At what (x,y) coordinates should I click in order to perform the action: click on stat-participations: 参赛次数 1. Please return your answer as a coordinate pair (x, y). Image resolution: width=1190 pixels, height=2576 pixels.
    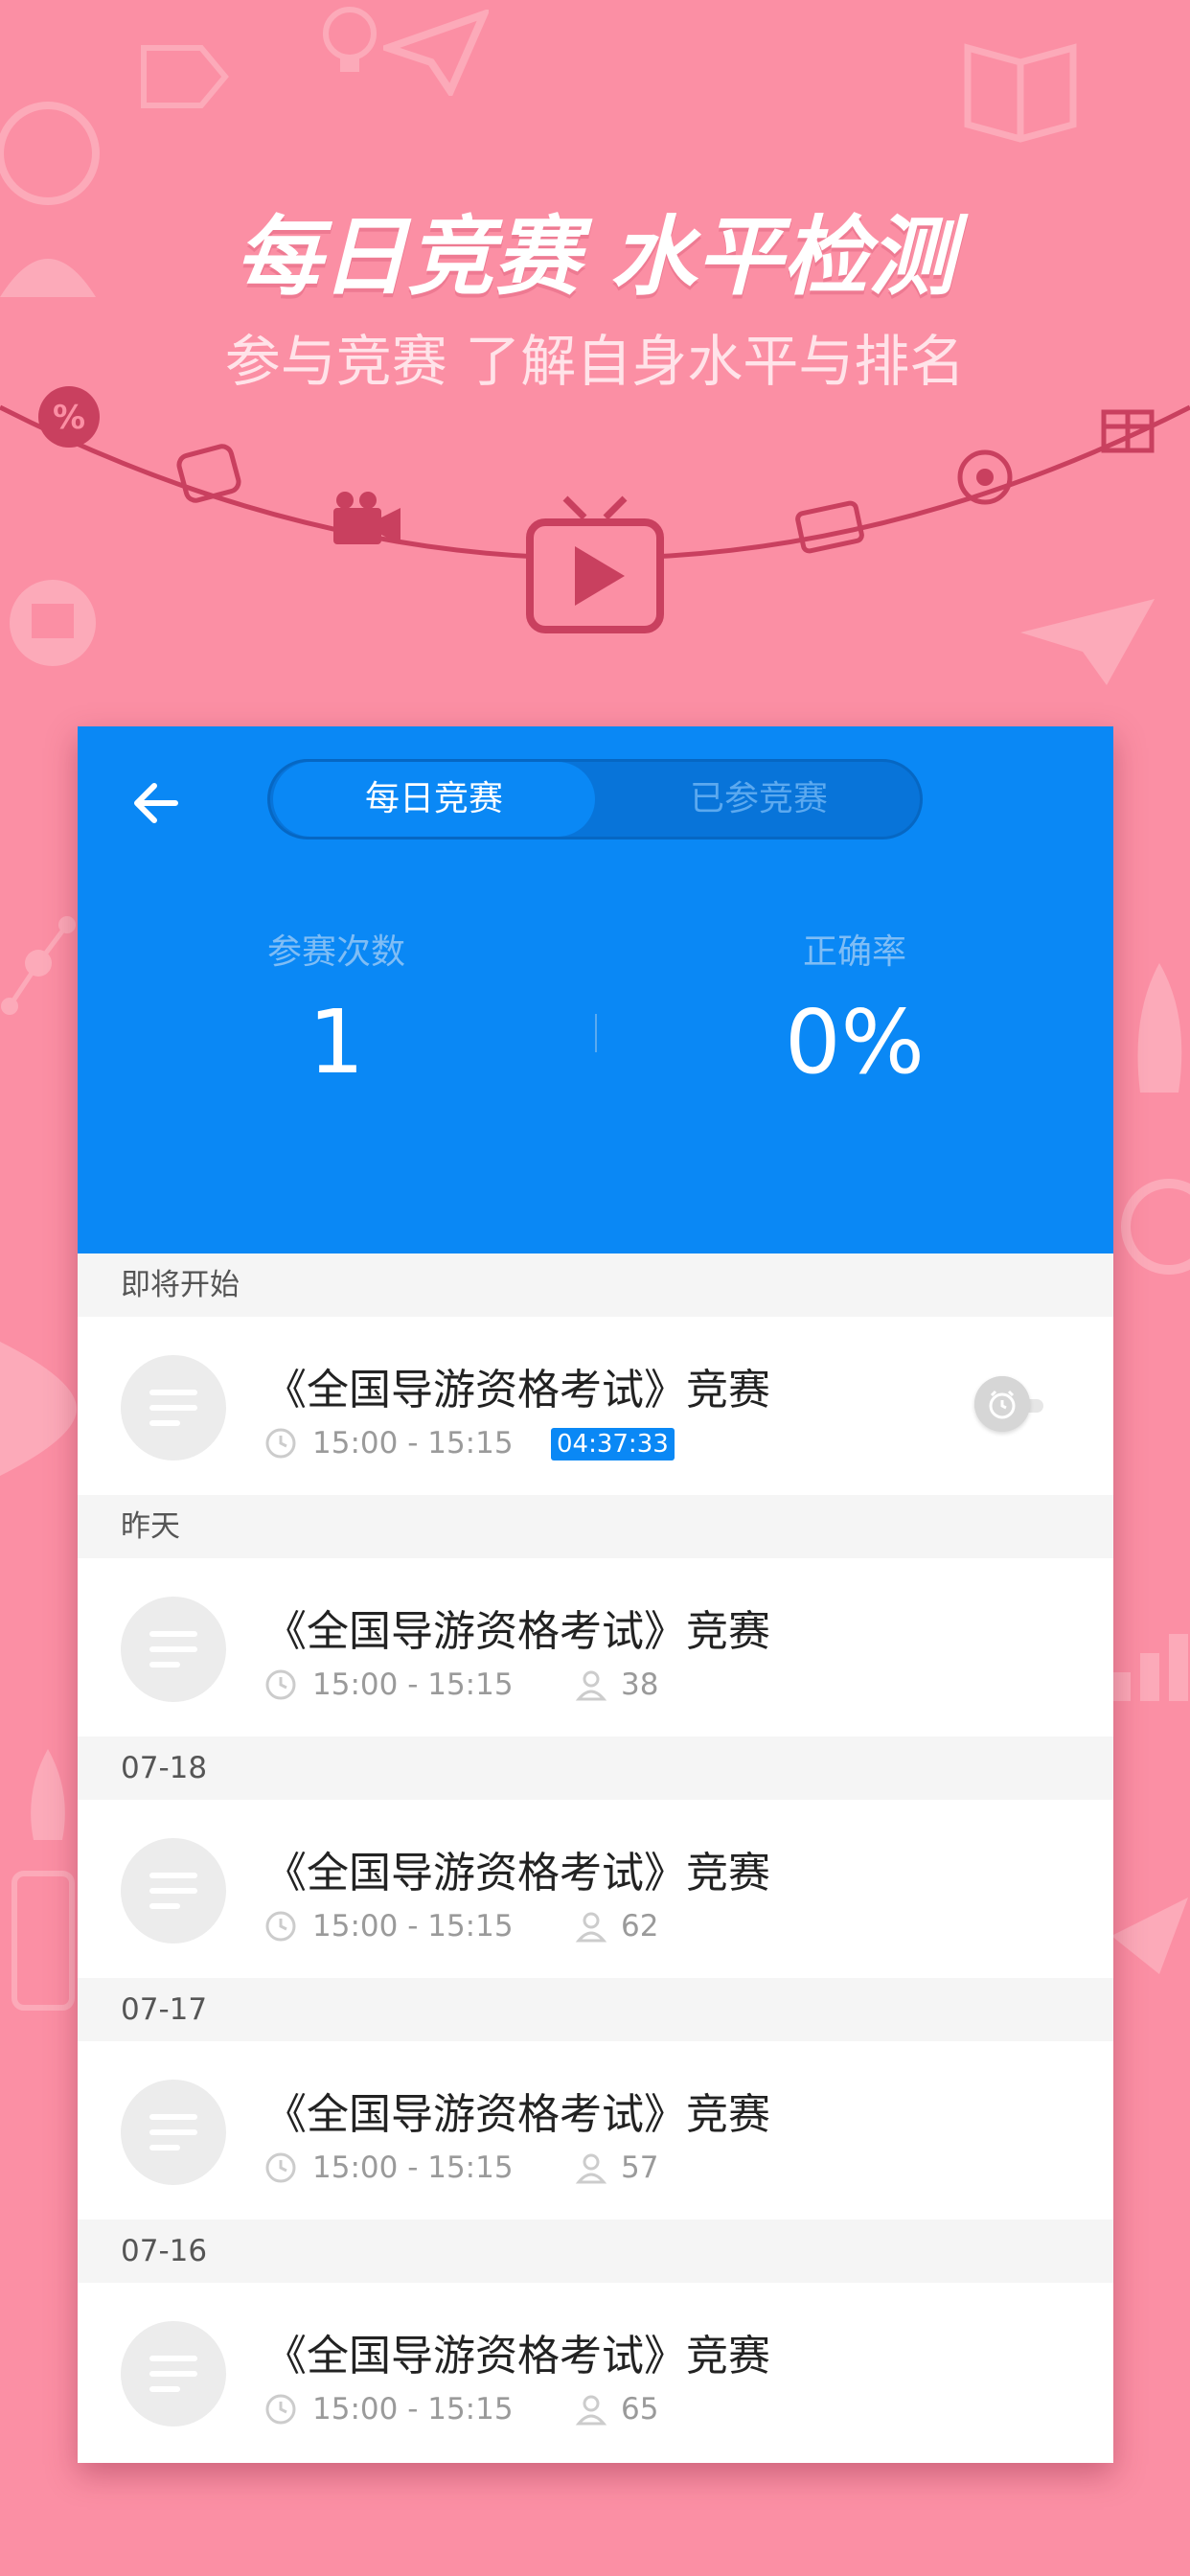
    Looking at the image, I should click on (336, 1008).